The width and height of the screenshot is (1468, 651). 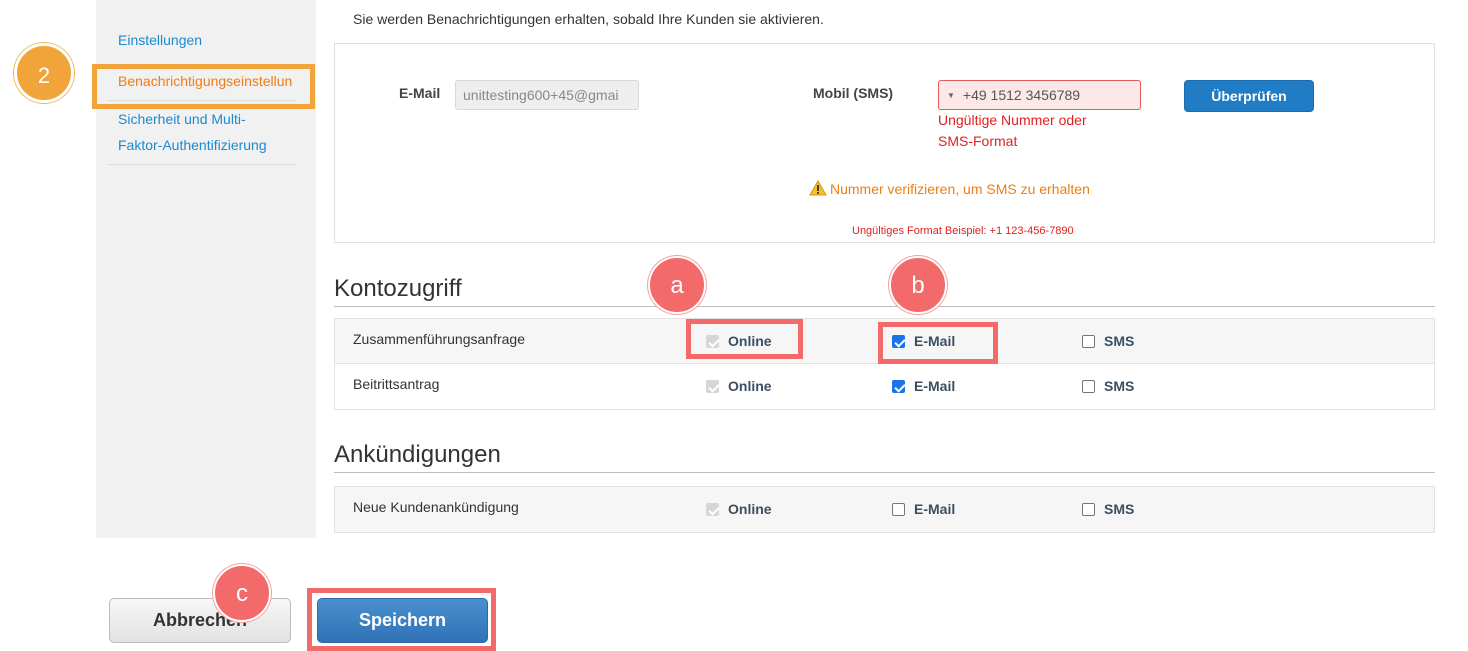 What do you see at coordinates (853, 93) in the screenshot?
I see `sms-label: Mobil (SMS)` at bounding box center [853, 93].